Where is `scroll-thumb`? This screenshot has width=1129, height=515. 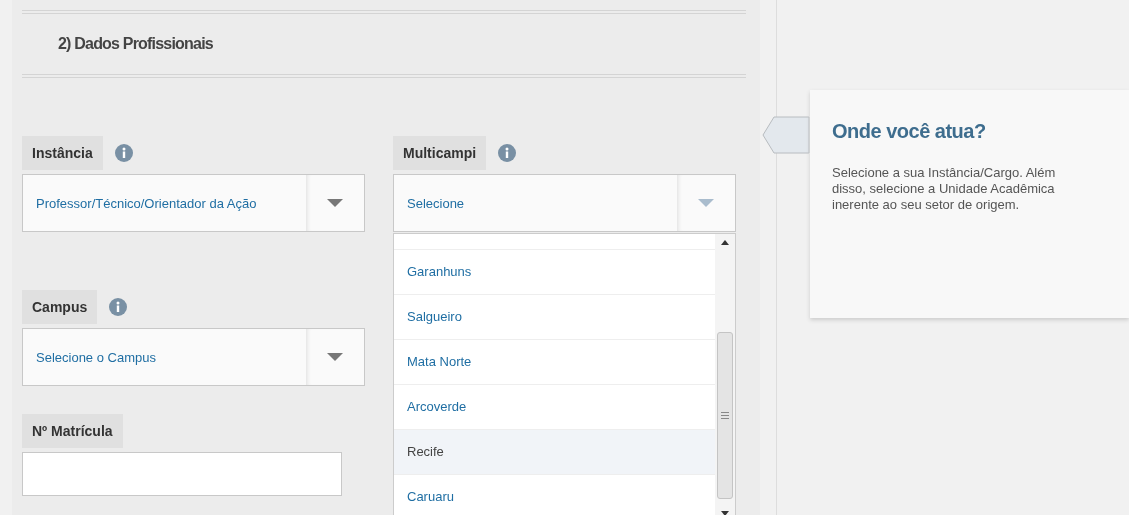 scroll-thumb is located at coordinates (725, 415).